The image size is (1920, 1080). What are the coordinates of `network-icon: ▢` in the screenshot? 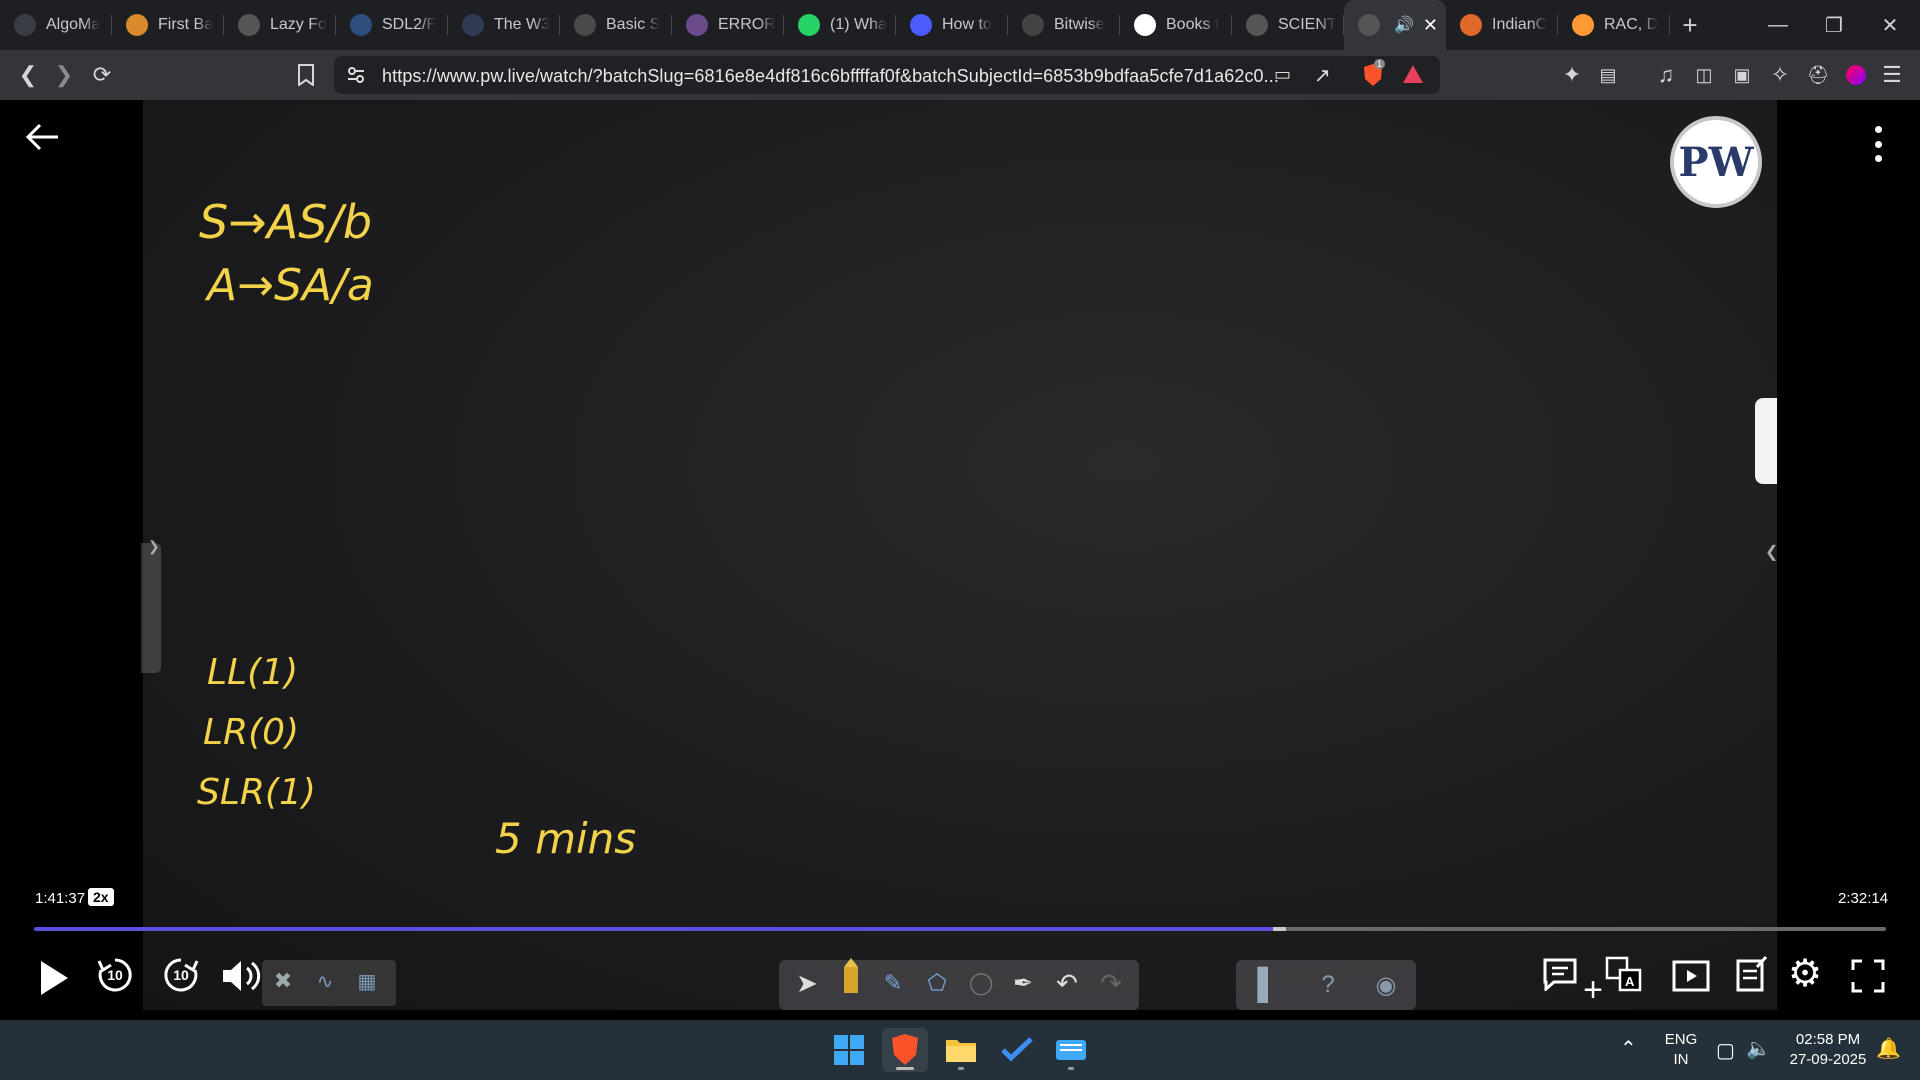 It's located at (1725, 1050).